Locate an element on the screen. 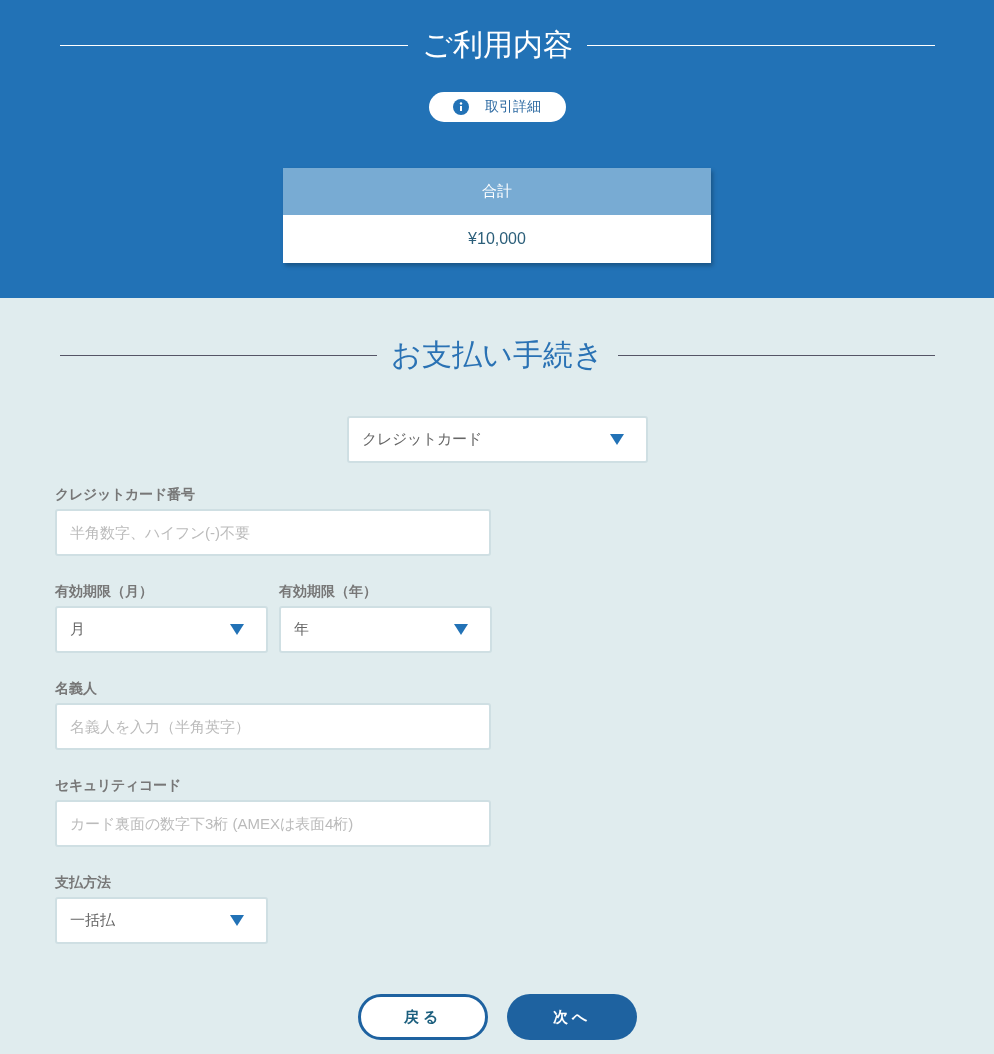  field-label: 名義人 is located at coordinates (76, 688).